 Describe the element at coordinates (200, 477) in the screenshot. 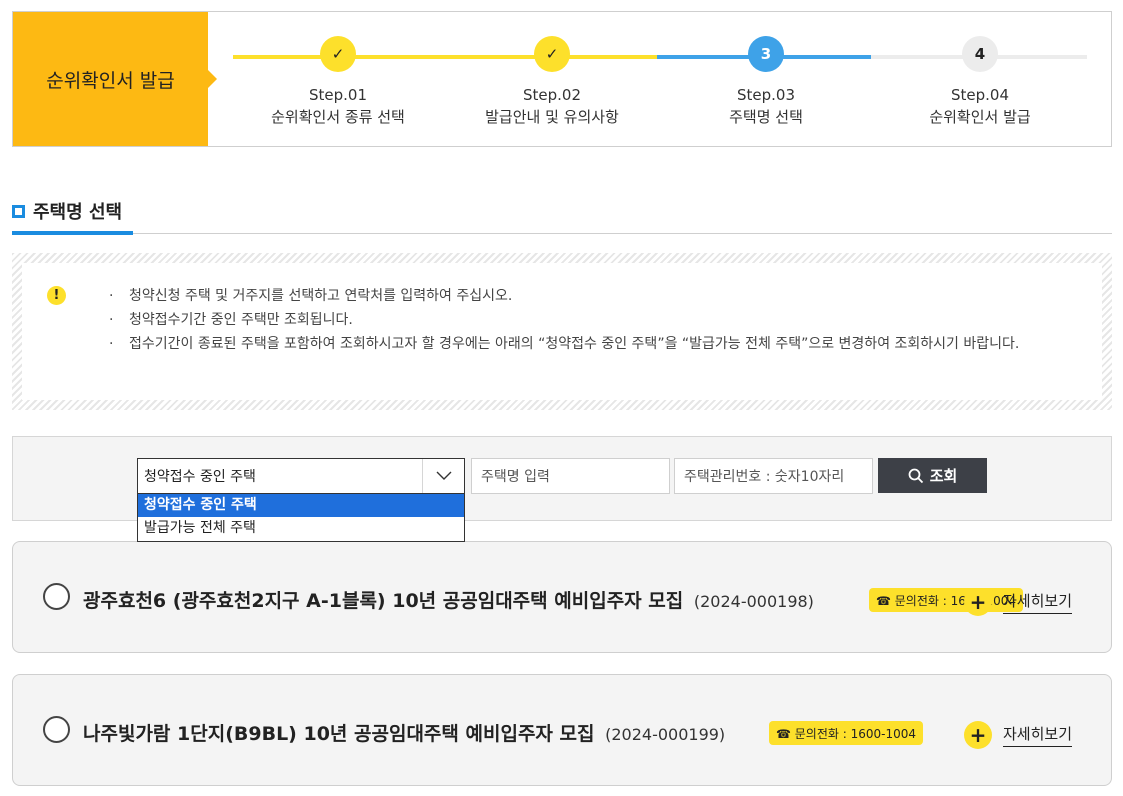

I see `select-value: 청약접수 중인 주택` at that location.